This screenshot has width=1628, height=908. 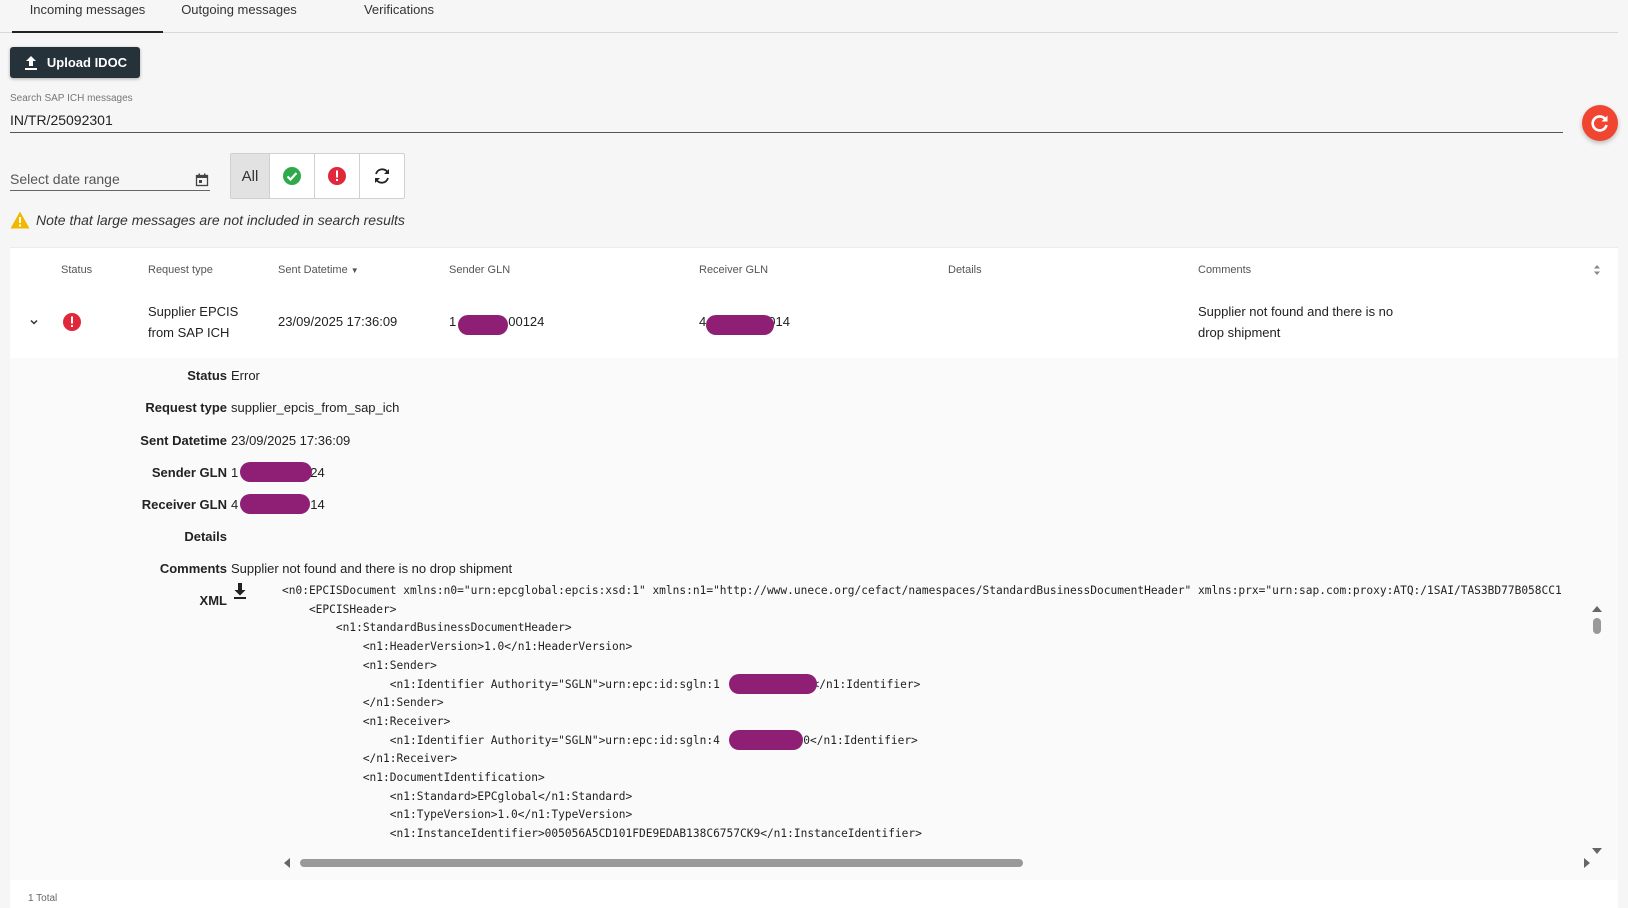 I want to click on gln-suffix: 00124, so click(x=526, y=321).